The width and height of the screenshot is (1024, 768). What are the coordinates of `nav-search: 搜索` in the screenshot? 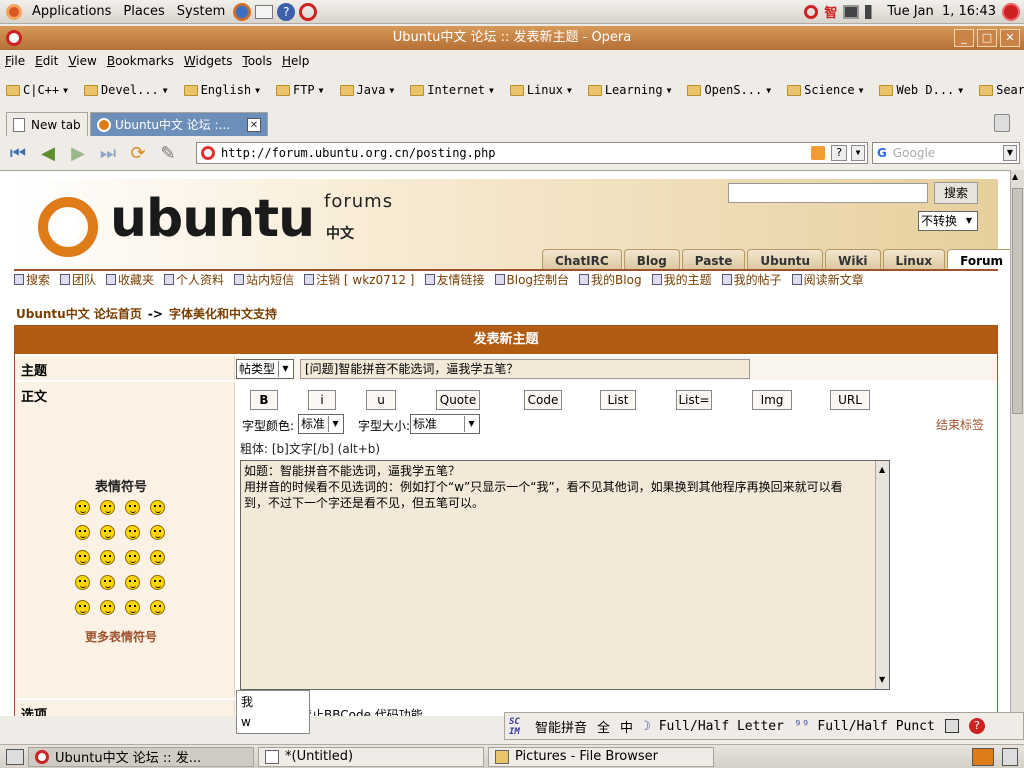 It's located at (32, 279).